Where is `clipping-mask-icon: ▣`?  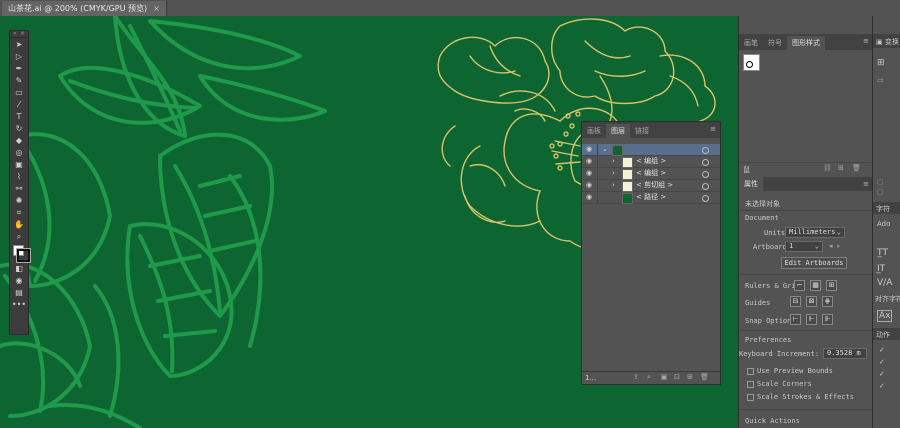 clipping-mask-icon: ▣ is located at coordinates (664, 377).